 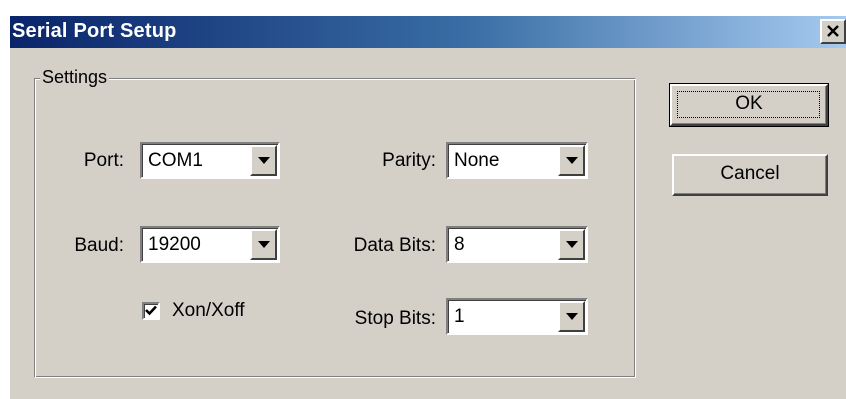 I want to click on data-bits-label: Data Bits:, so click(x=394, y=245).